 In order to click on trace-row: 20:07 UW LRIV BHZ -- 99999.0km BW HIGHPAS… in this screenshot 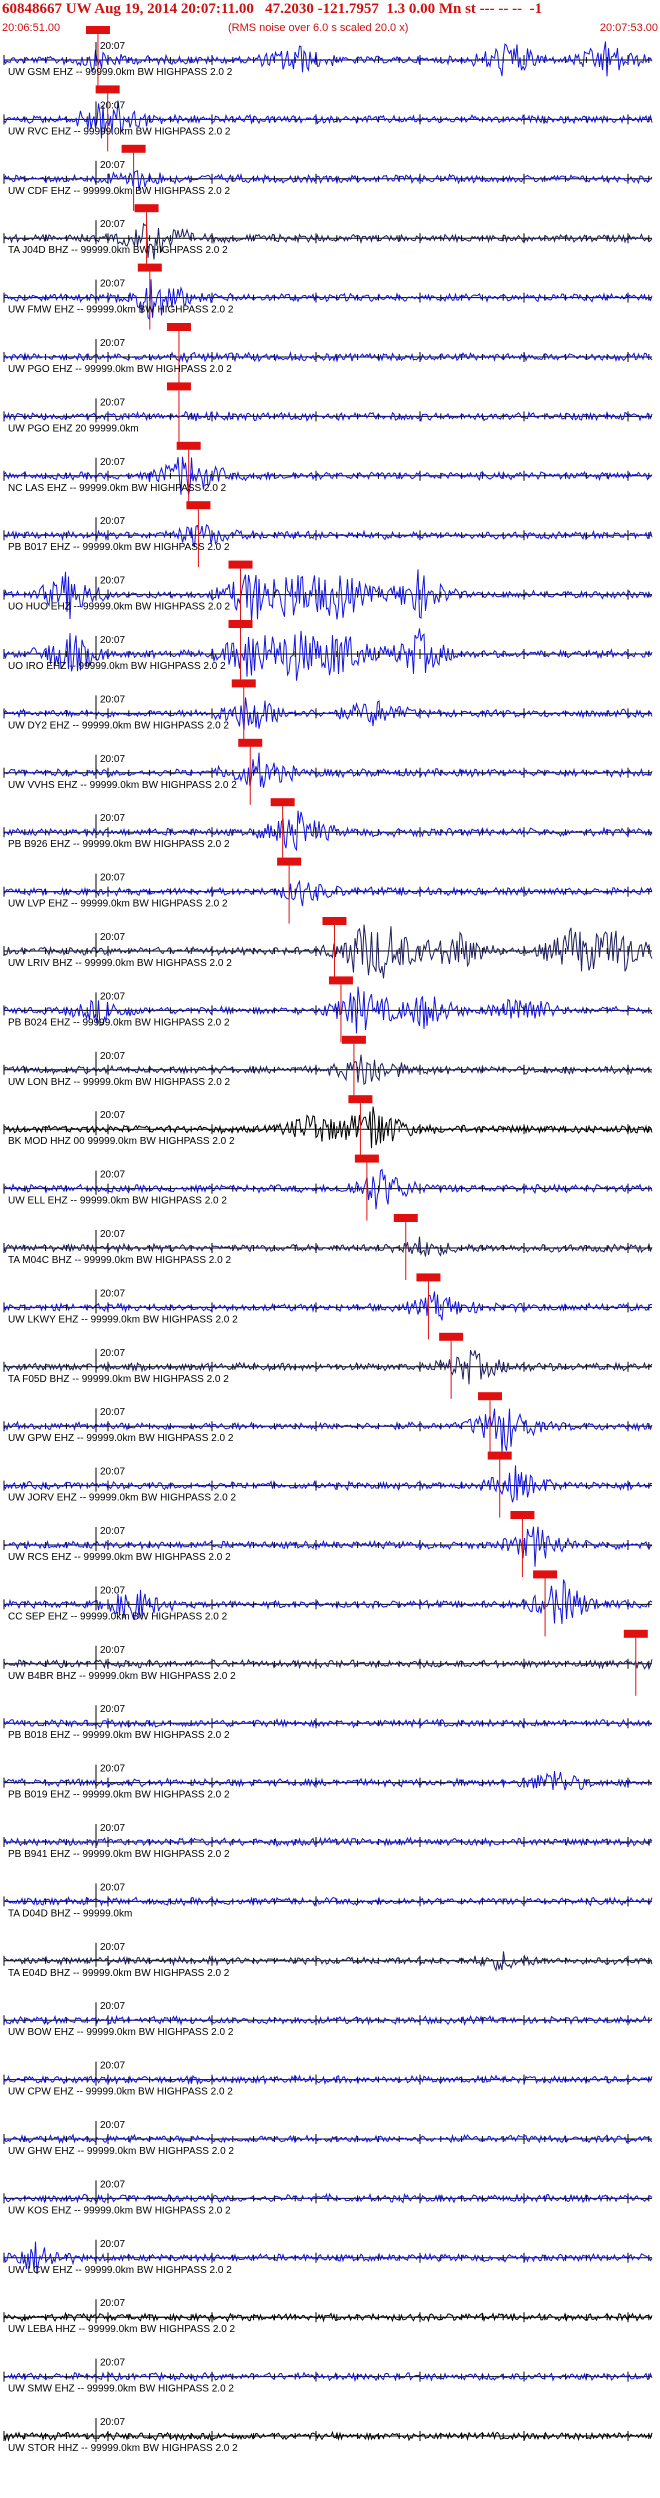, I will do `click(328, 950)`.